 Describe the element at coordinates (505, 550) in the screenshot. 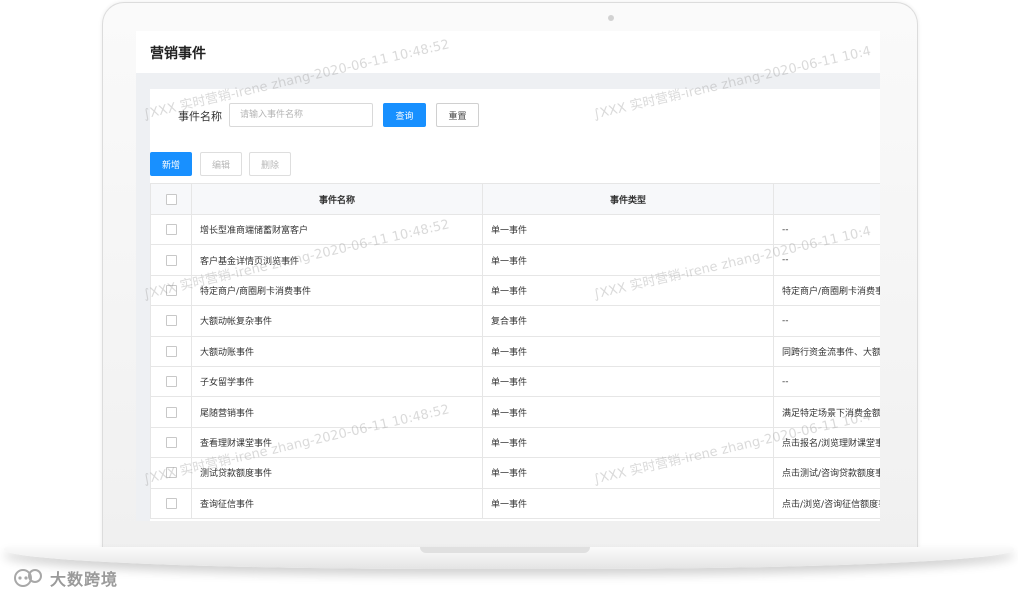

I see `laptop-notch` at that location.